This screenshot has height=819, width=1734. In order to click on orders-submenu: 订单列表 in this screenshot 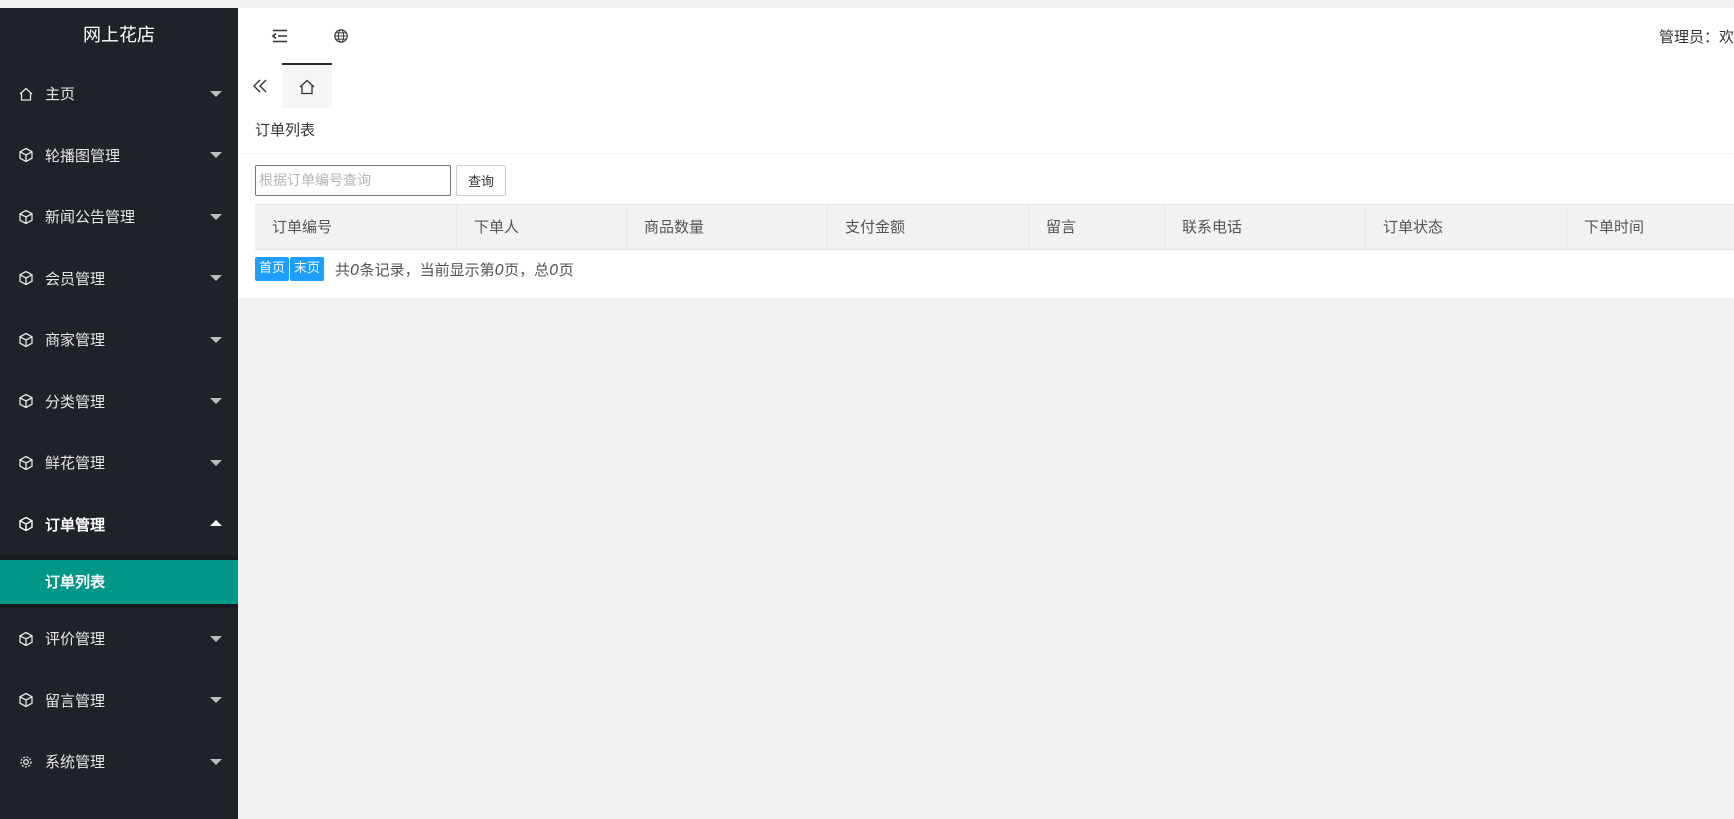, I will do `click(119, 581)`.